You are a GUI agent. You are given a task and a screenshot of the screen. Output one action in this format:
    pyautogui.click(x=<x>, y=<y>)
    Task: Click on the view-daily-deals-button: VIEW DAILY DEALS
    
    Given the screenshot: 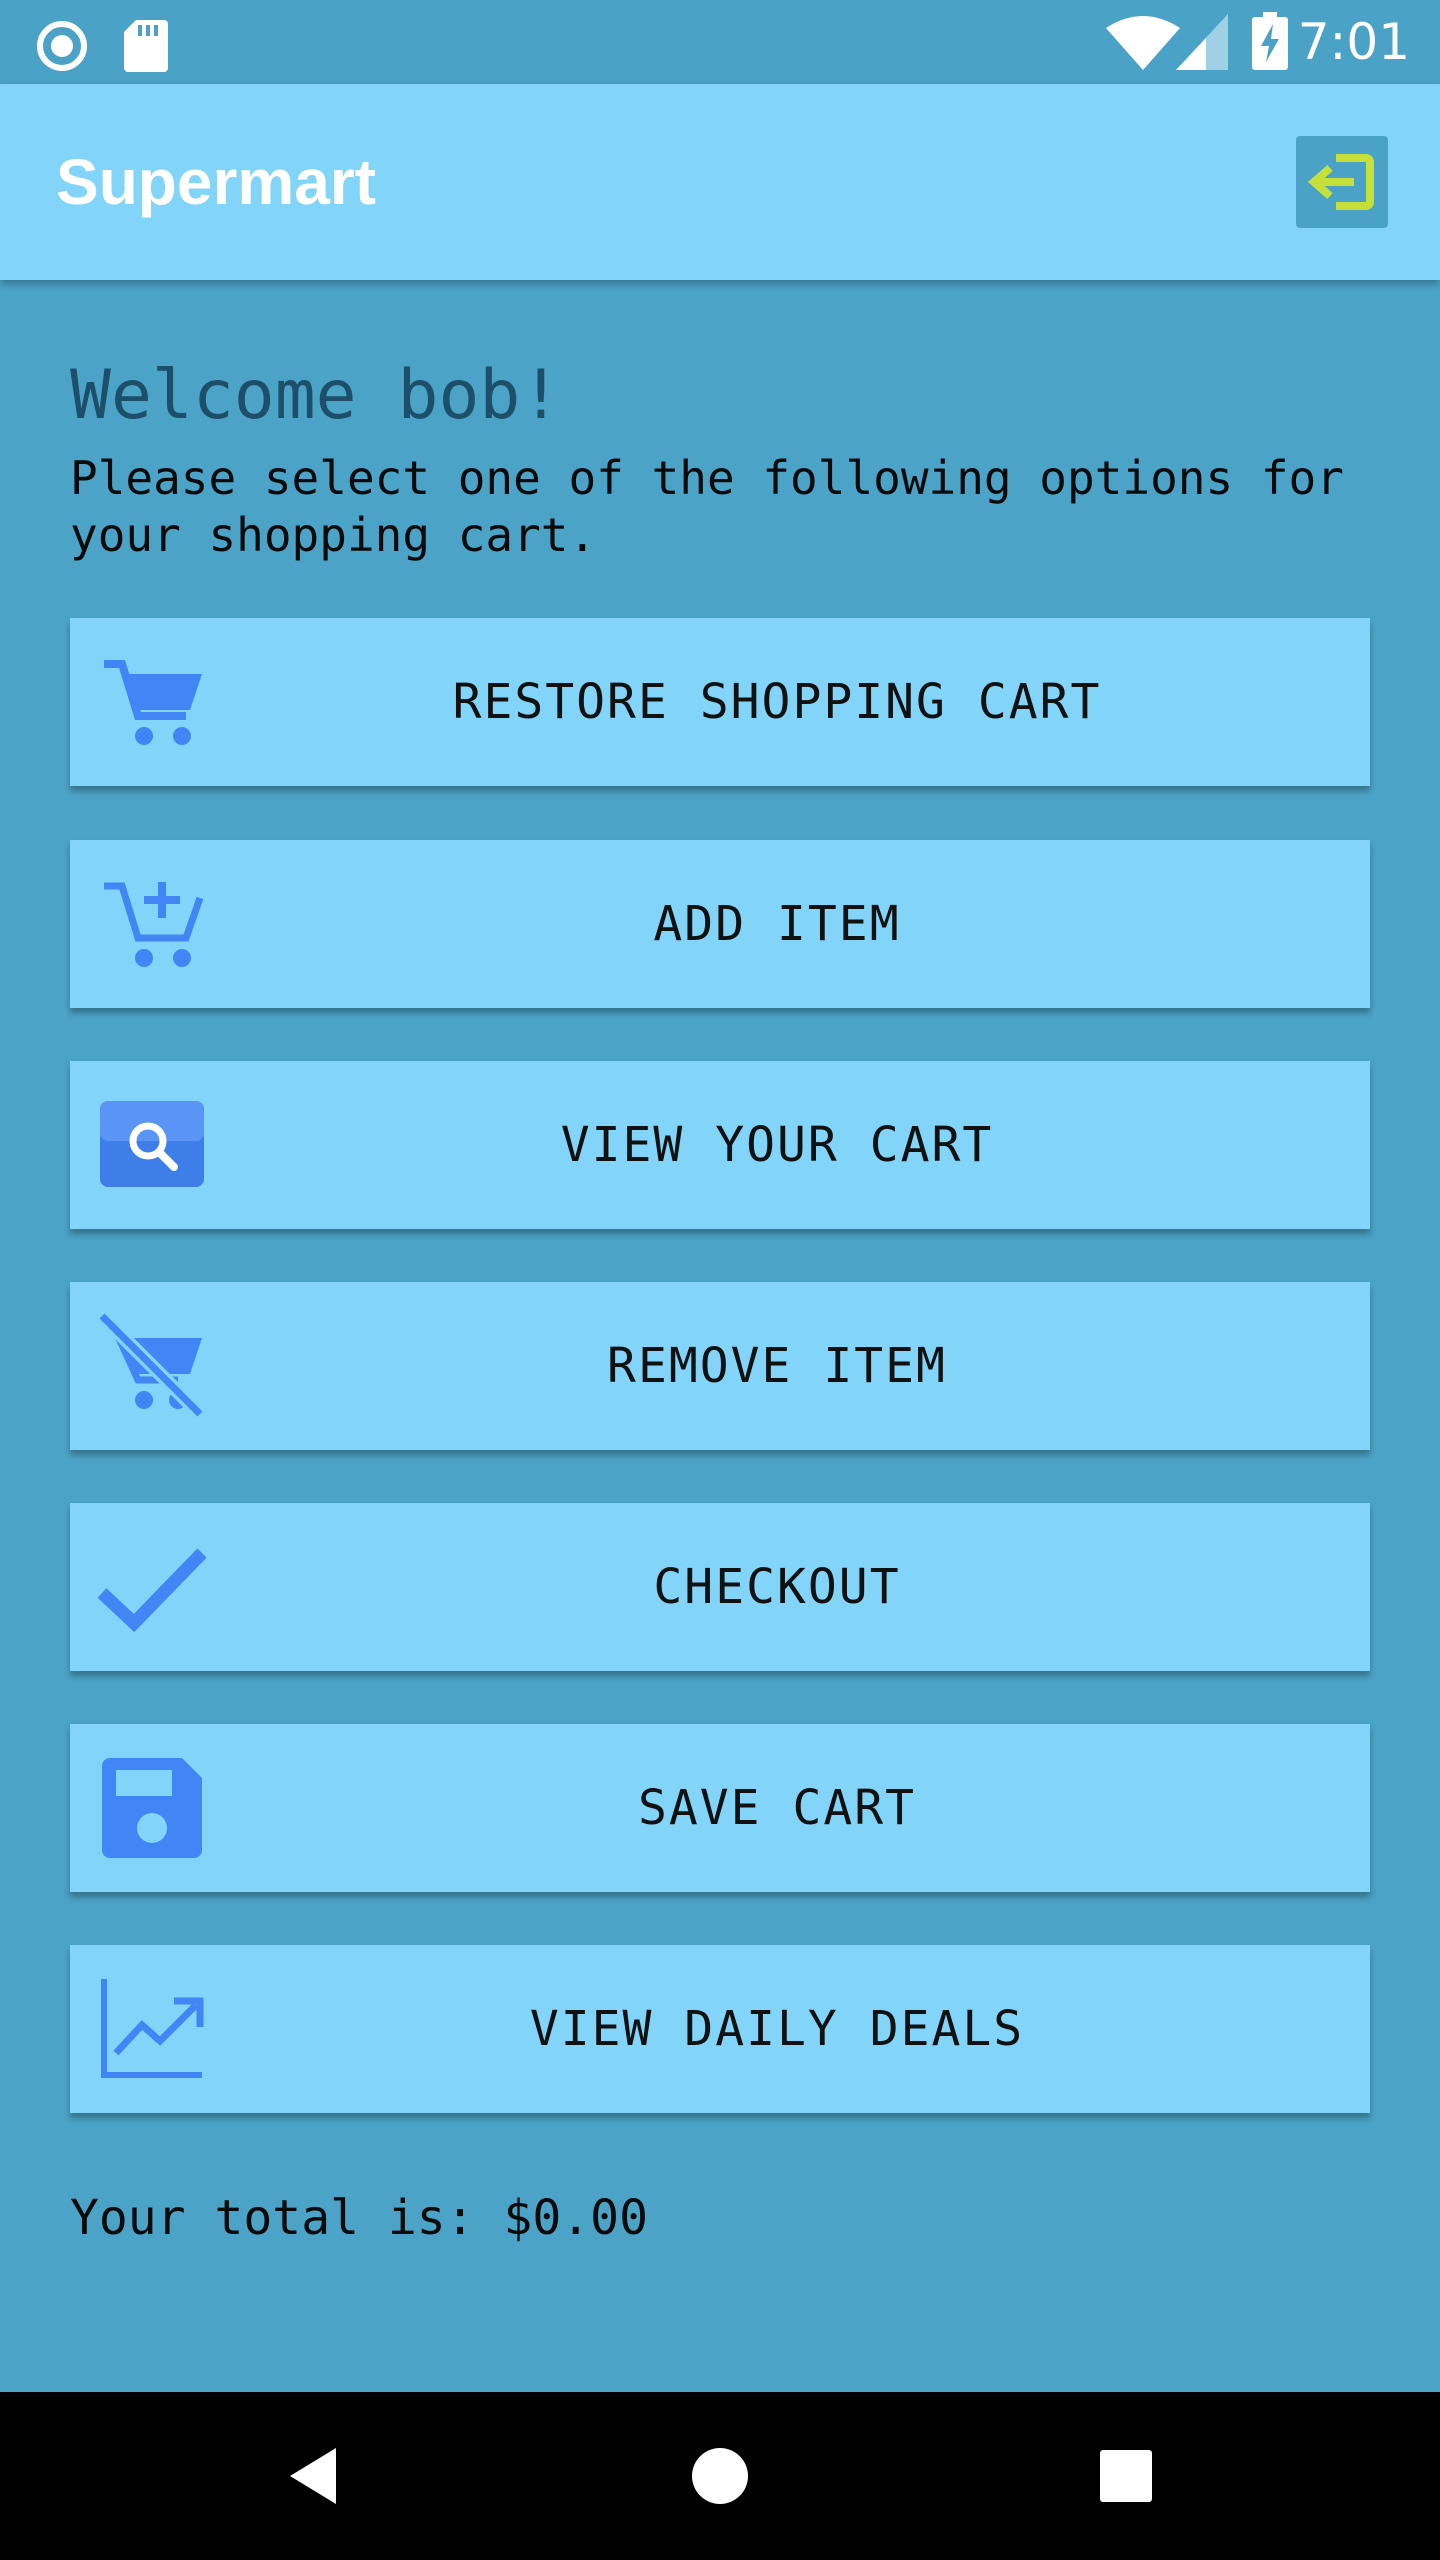 What is the action you would take?
    pyautogui.click(x=720, y=2029)
    